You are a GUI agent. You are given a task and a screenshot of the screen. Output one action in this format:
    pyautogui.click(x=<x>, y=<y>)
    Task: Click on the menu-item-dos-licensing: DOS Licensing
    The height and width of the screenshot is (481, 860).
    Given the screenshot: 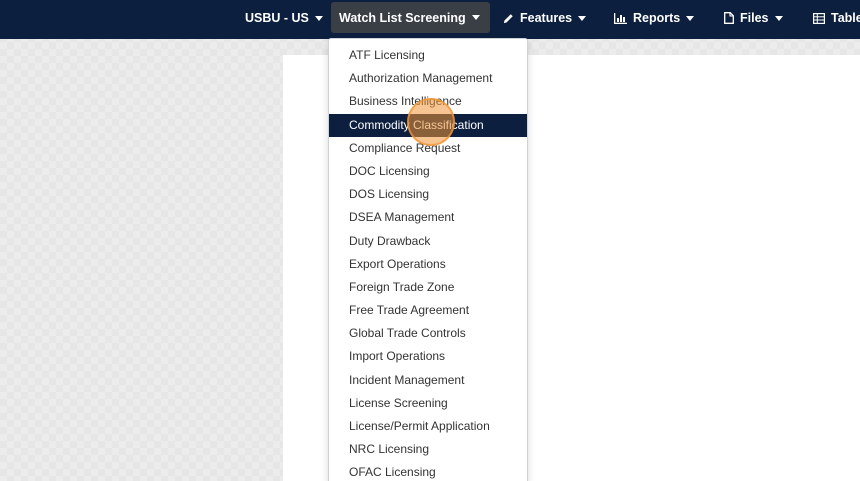 What is the action you would take?
    pyautogui.click(x=428, y=194)
    